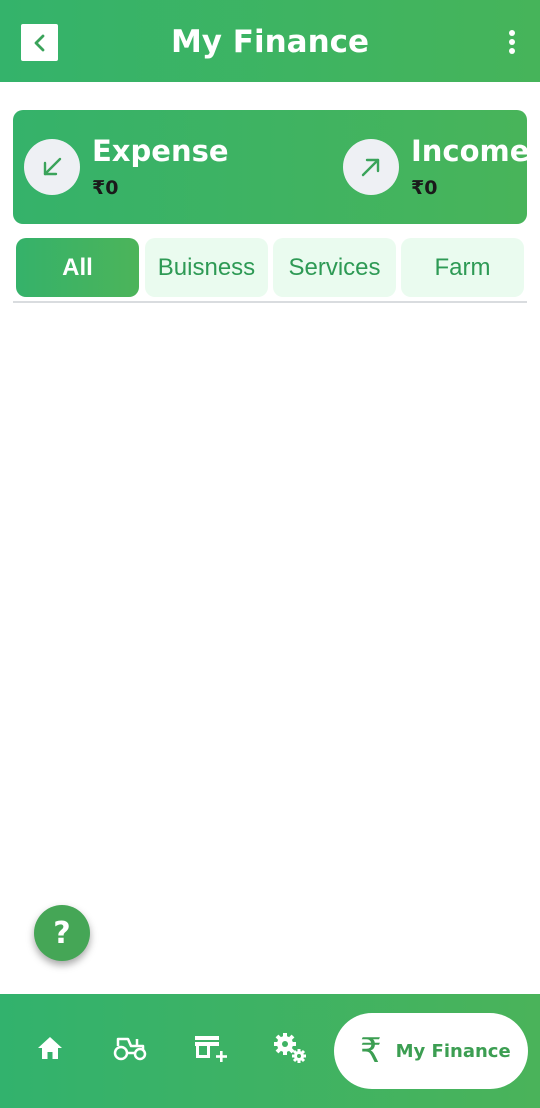  I want to click on nav-add-store, so click(210, 1048).